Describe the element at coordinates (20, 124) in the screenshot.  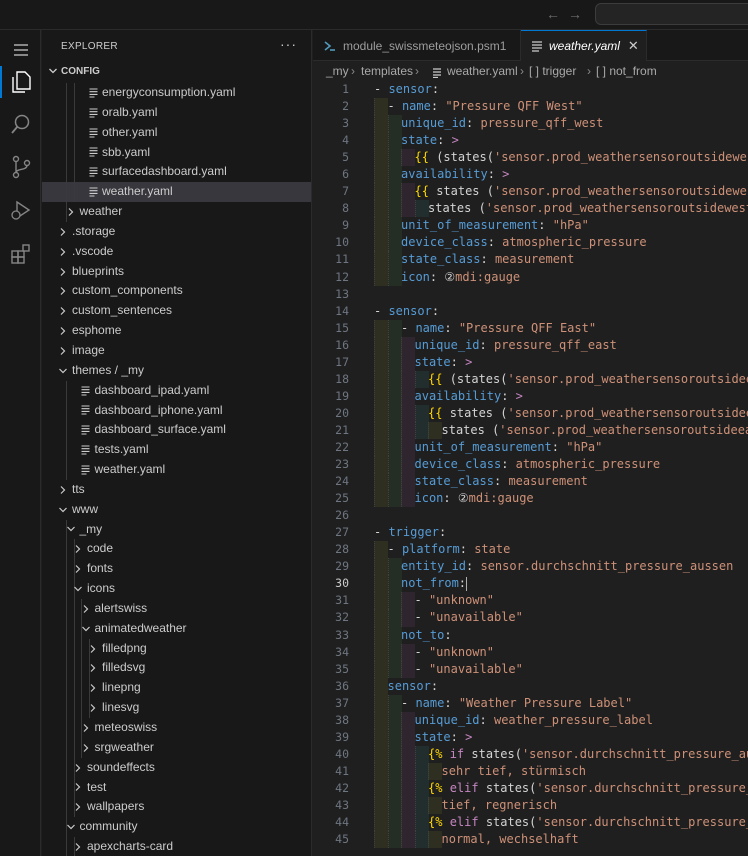
I see `search-icon` at that location.